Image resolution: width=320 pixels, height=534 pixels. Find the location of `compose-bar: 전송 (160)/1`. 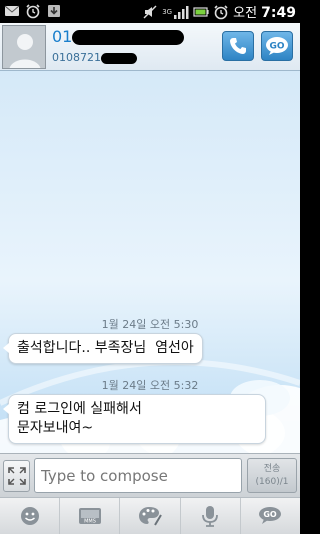

compose-bar: 전송 (160)/1 is located at coordinates (150, 475).